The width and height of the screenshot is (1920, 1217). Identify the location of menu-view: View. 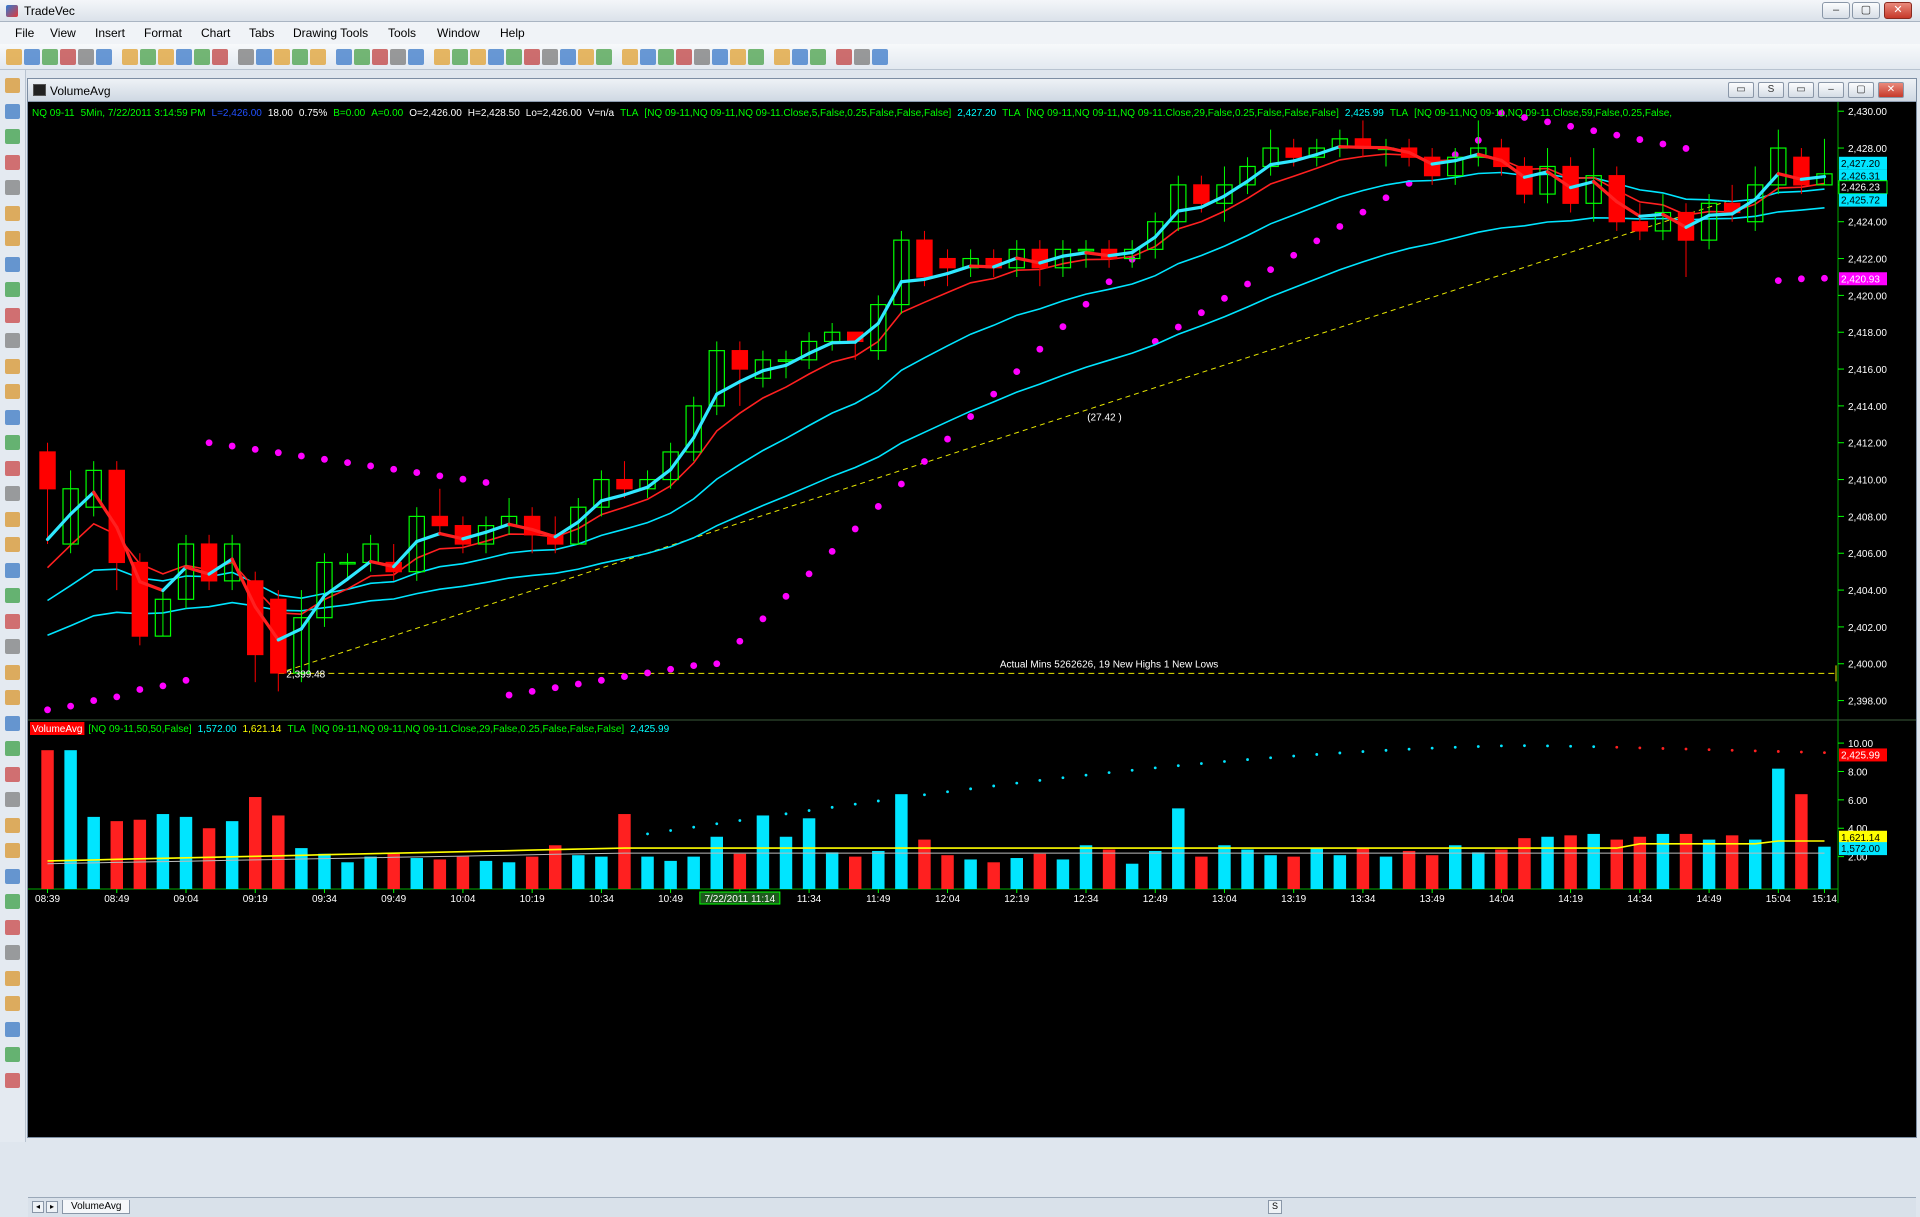
(63, 33).